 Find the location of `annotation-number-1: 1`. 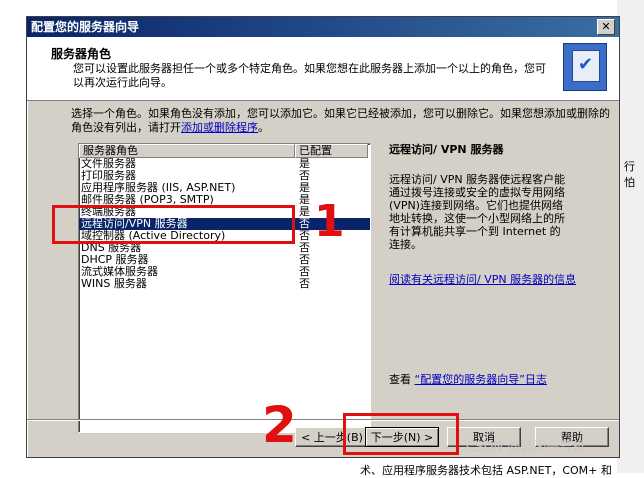

annotation-number-1: 1 is located at coordinates (329, 221).